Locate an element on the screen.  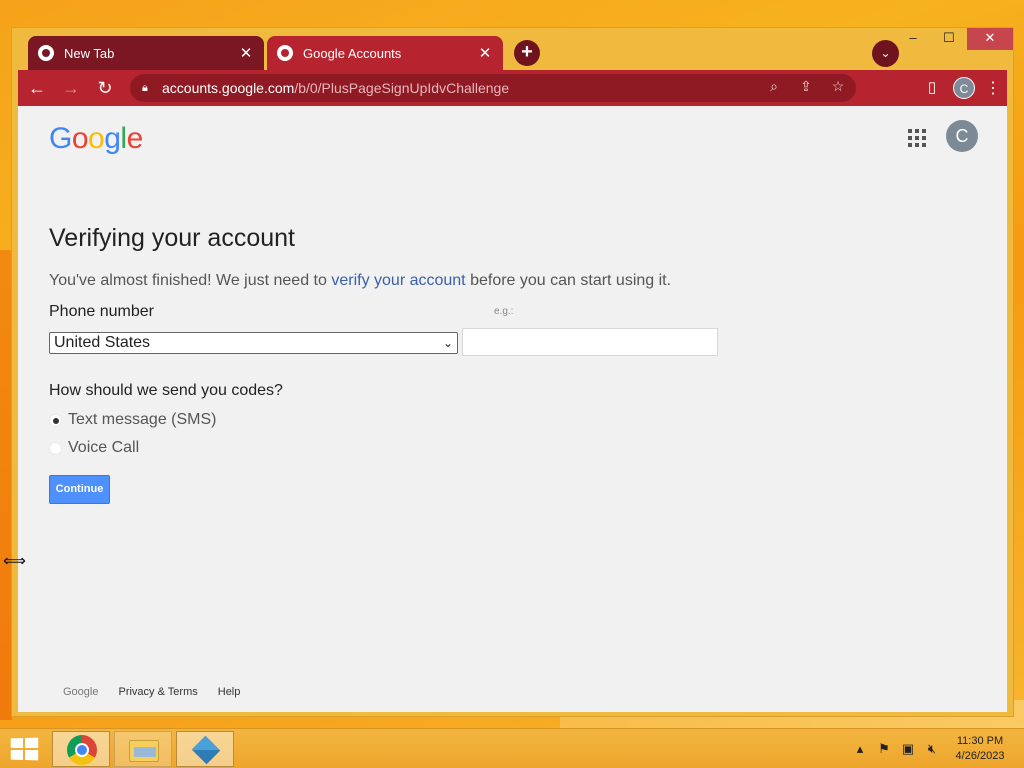
taskbar-file-explorer is located at coordinates (143, 749).